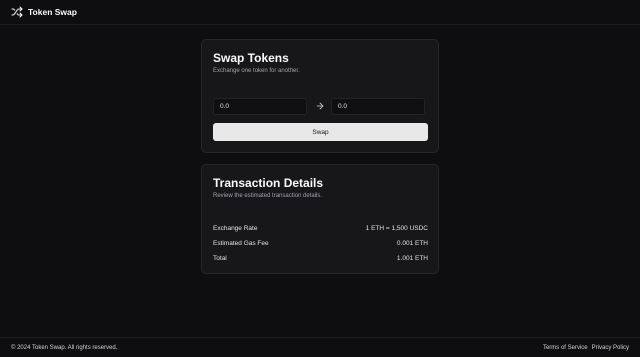  I want to click on from-amount-input, so click(260, 106).